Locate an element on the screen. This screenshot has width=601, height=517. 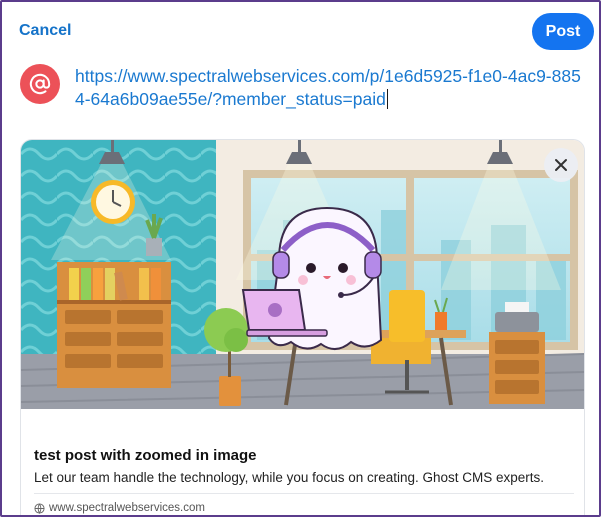
post-button: Post is located at coordinates (563, 31).